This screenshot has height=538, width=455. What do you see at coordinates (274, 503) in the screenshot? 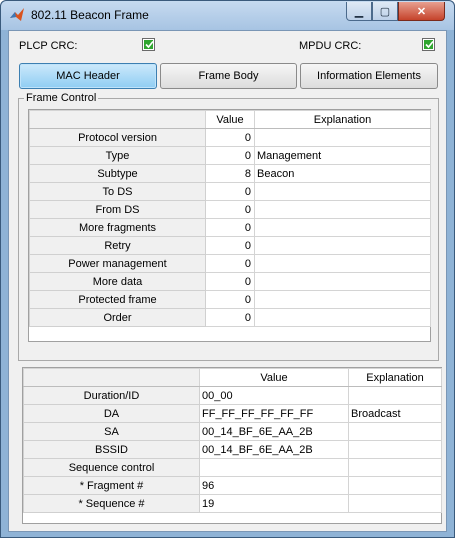
I see `value-cell: 19` at bounding box center [274, 503].